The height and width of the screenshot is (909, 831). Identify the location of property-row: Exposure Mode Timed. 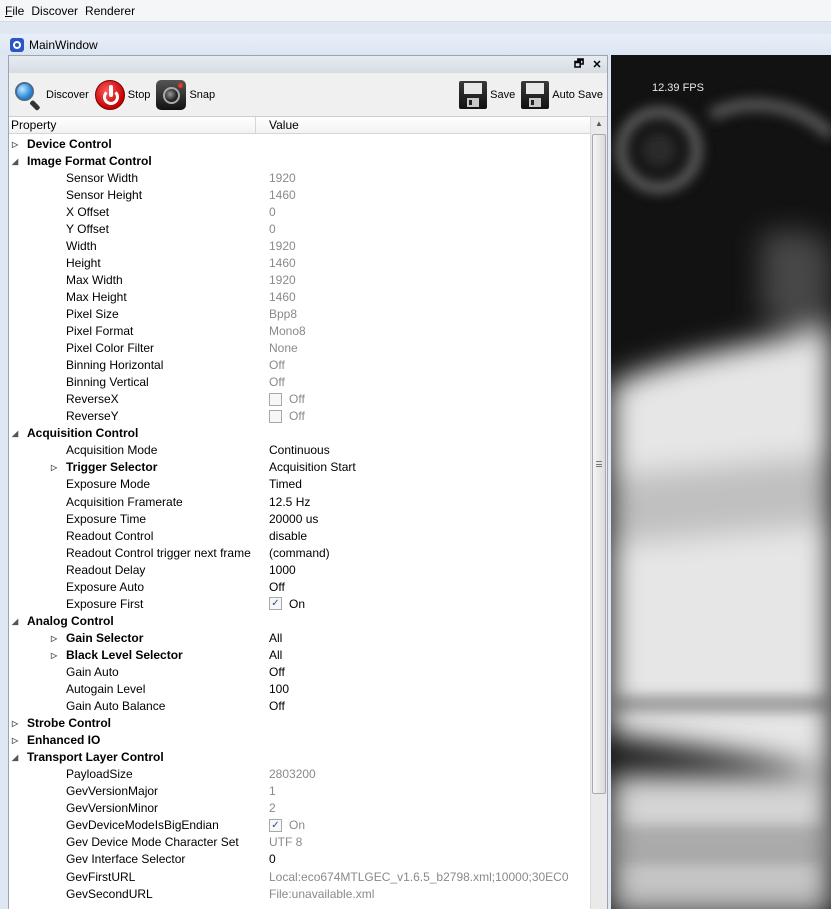
(299, 484).